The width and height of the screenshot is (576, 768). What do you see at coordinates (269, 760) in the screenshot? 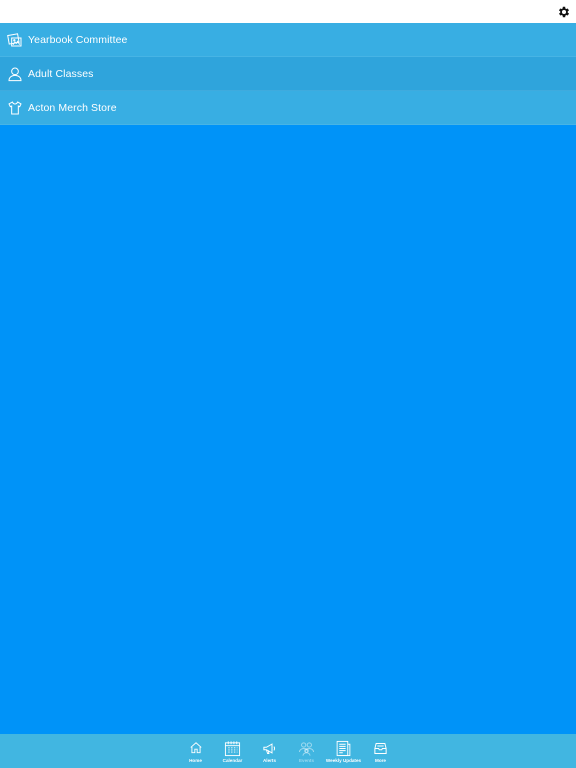
I see `tab-label: Alerts` at bounding box center [269, 760].